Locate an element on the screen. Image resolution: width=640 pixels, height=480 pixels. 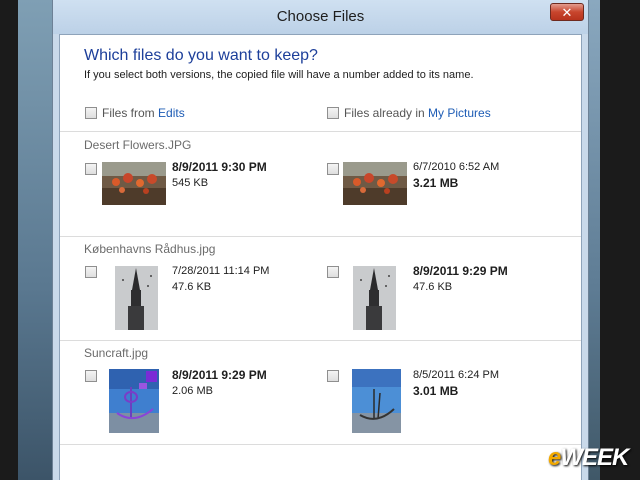
background-right-edge is located at coordinates (620, 240).